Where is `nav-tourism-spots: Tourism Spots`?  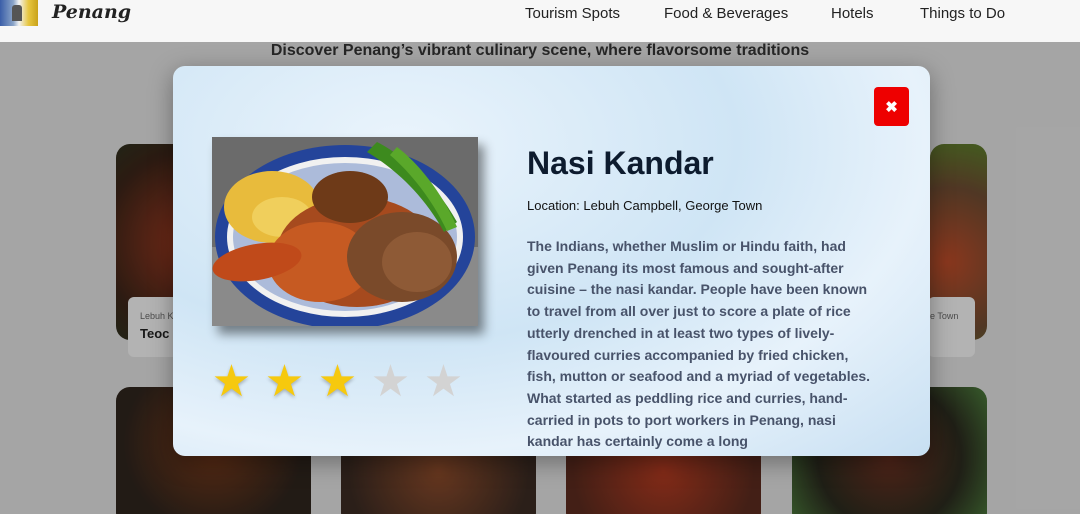
nav-tourism-spots: Tourism Spots is located at coordinates (572, 13).